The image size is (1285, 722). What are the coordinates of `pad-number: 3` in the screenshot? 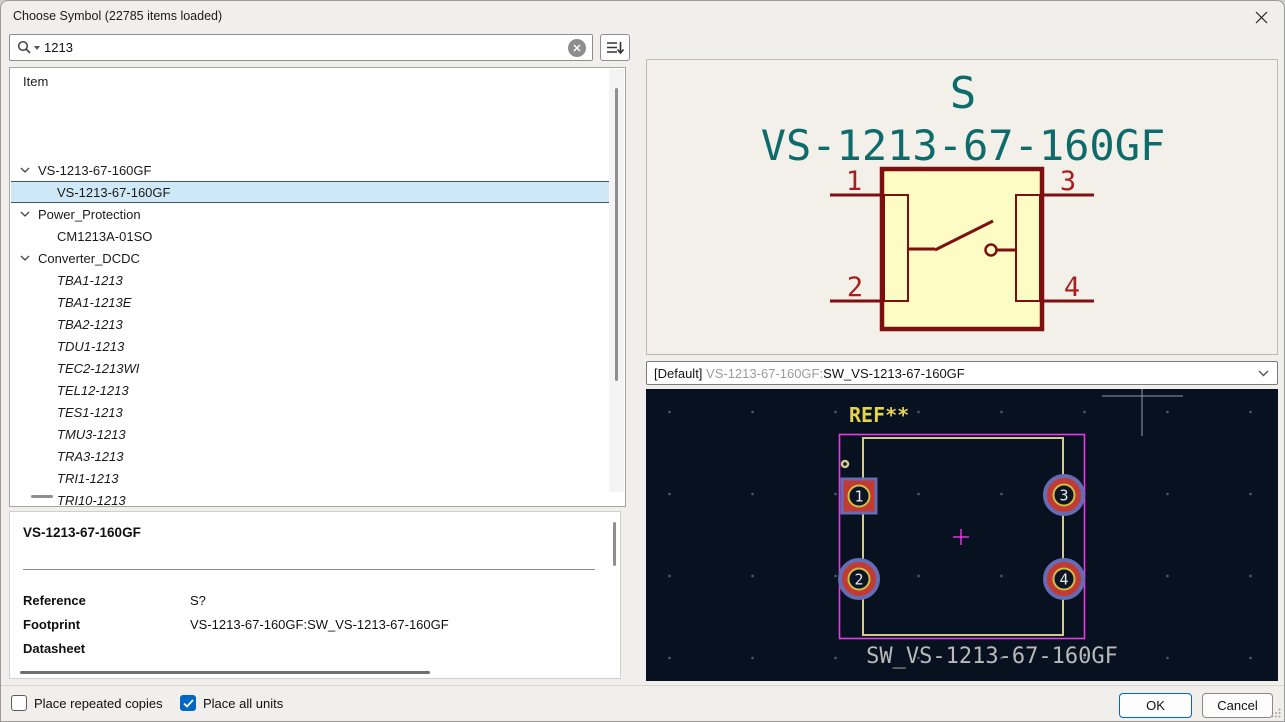 It's located at (1063, 496).